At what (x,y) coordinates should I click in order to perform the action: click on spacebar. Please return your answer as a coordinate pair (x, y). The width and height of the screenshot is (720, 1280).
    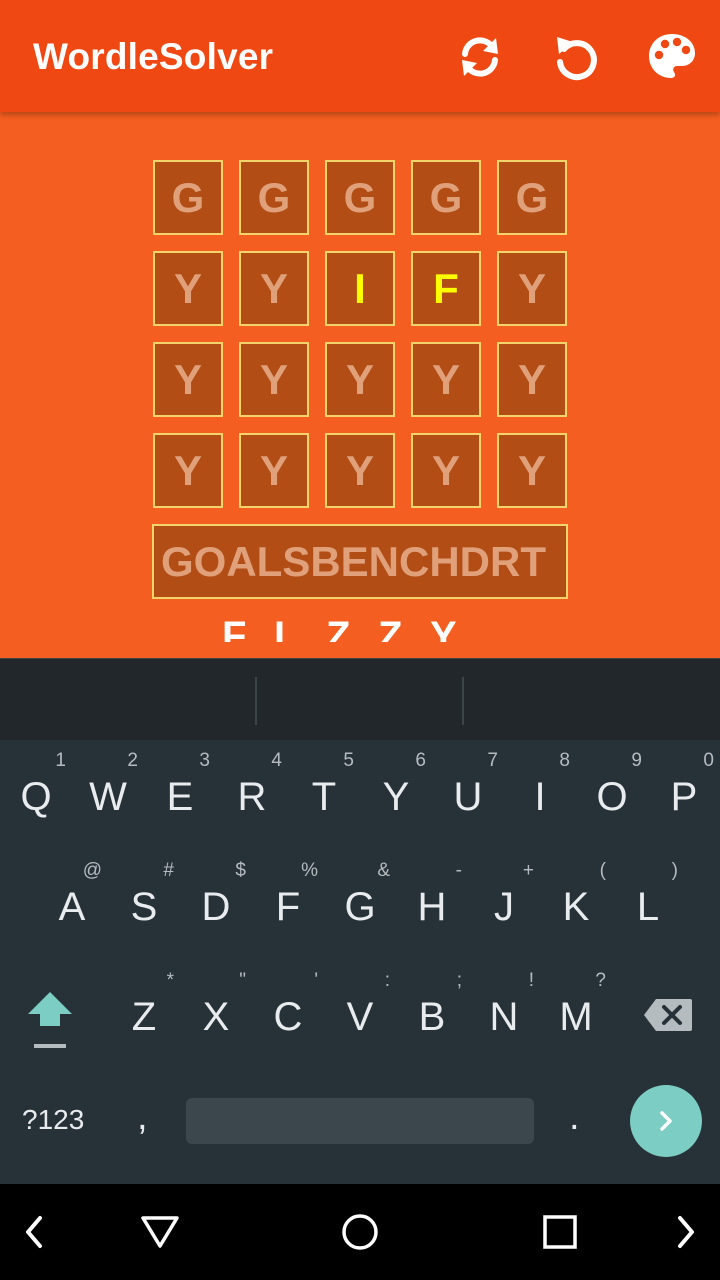
    Looking at the image, I should click on (360, 1121).